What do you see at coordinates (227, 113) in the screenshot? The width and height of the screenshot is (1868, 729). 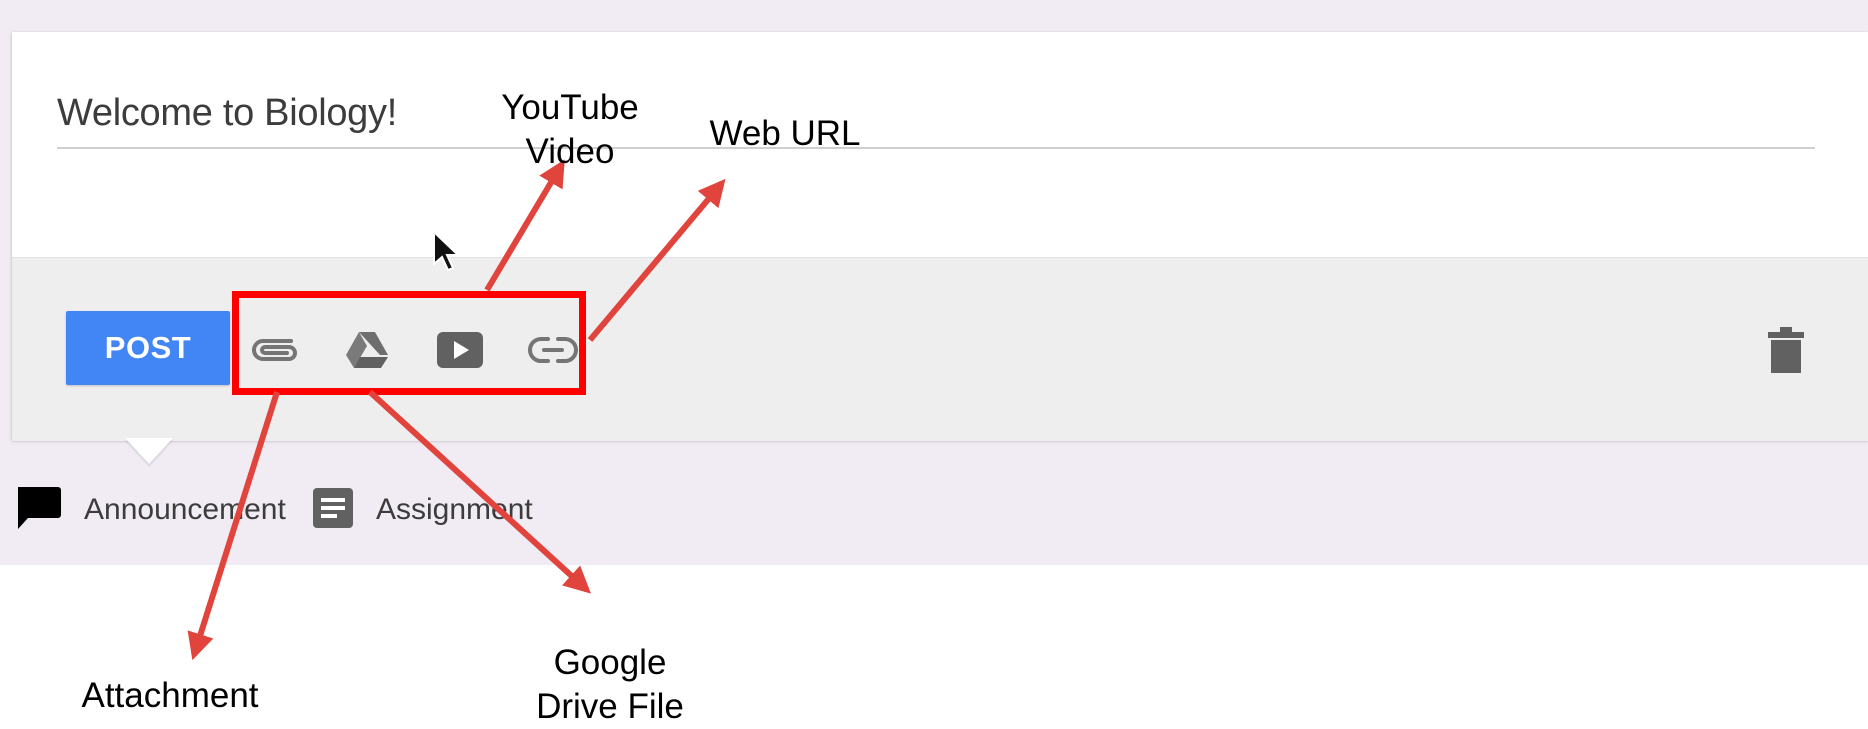 I see `announcement-title-input: Welcome to Biology!` at bounding box center [227, 113].